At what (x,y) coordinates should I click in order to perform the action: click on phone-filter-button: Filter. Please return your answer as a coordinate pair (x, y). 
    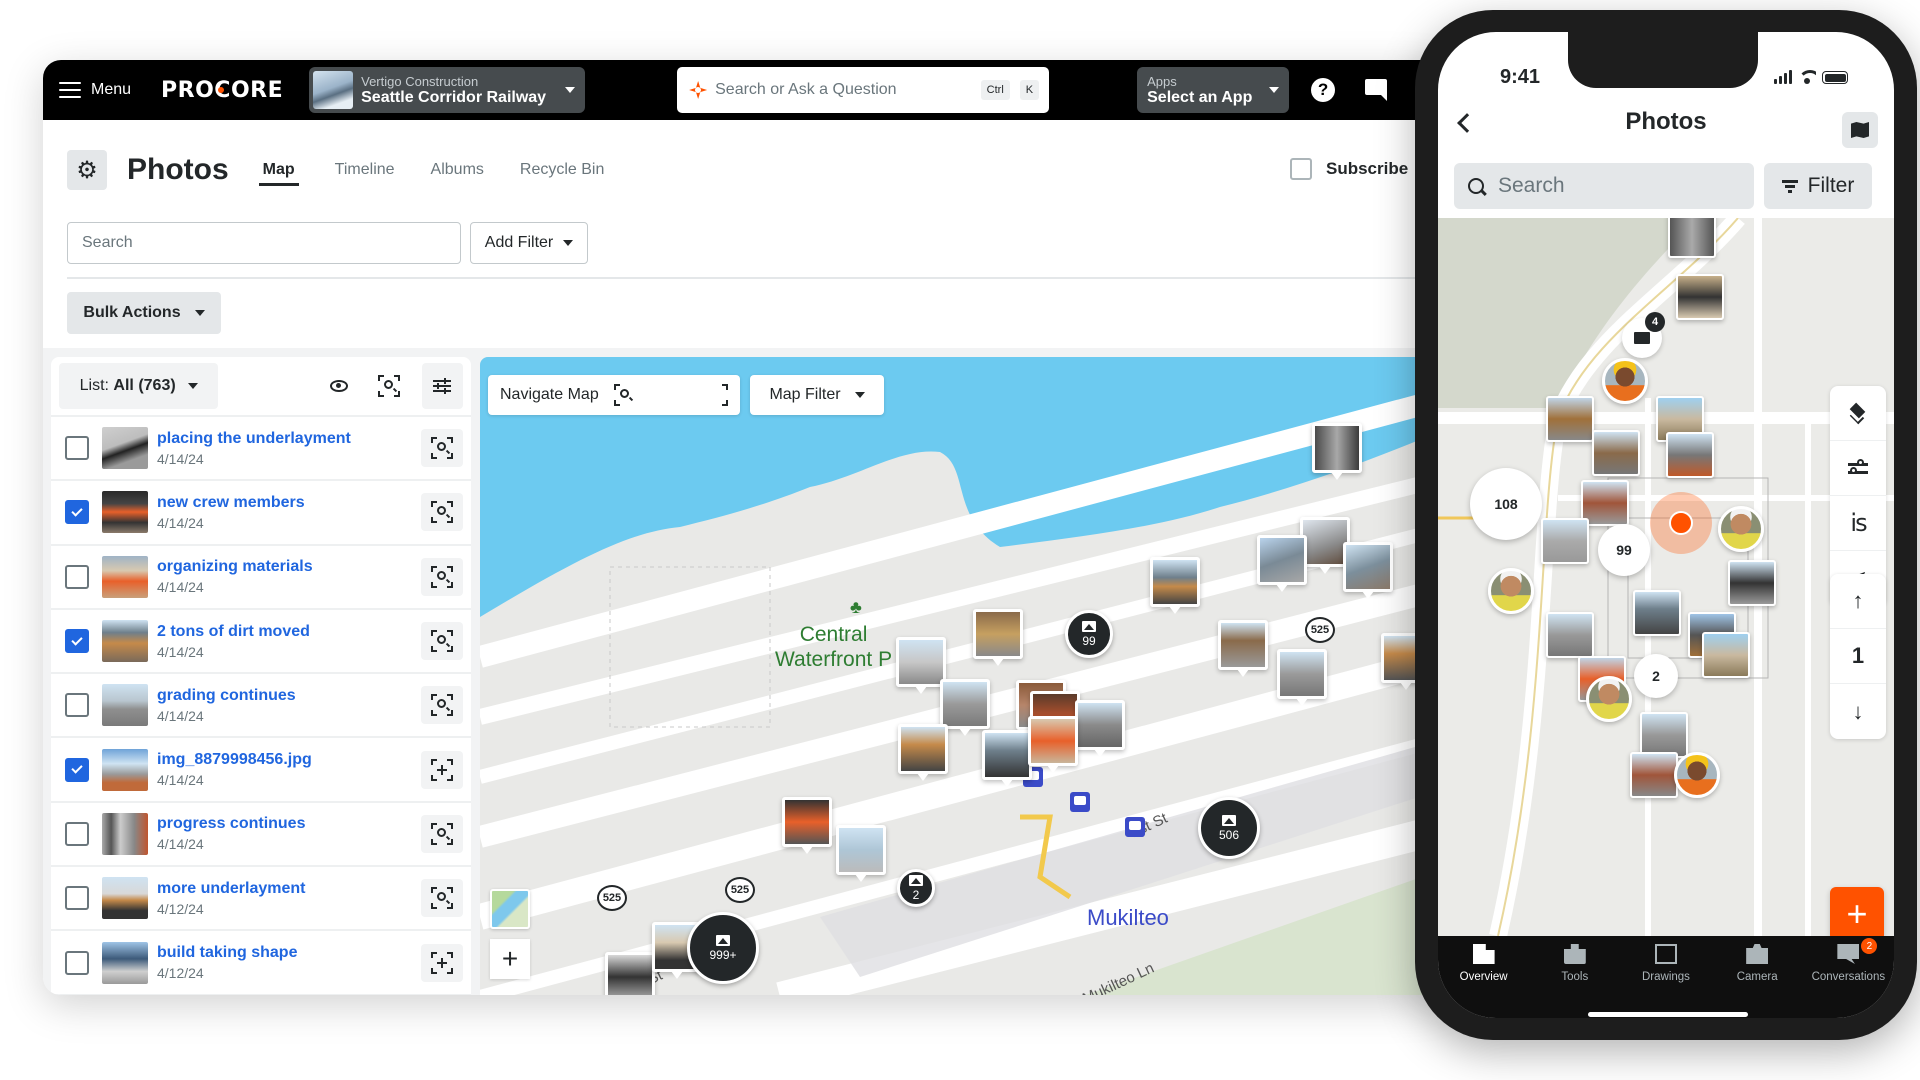
    Looking at the image, I should click on (1818, 186).